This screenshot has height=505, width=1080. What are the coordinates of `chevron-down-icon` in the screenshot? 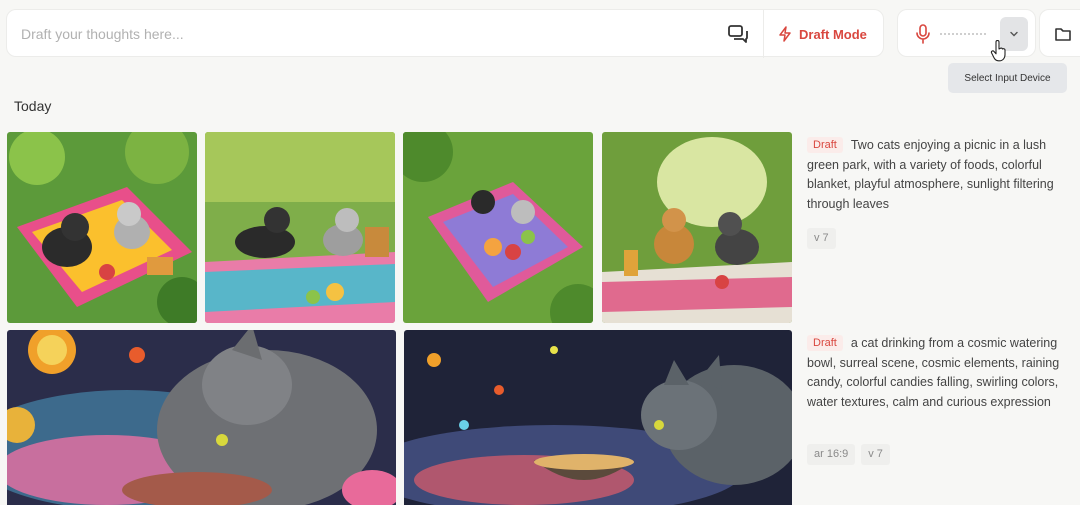 It's located at (1014, 34).